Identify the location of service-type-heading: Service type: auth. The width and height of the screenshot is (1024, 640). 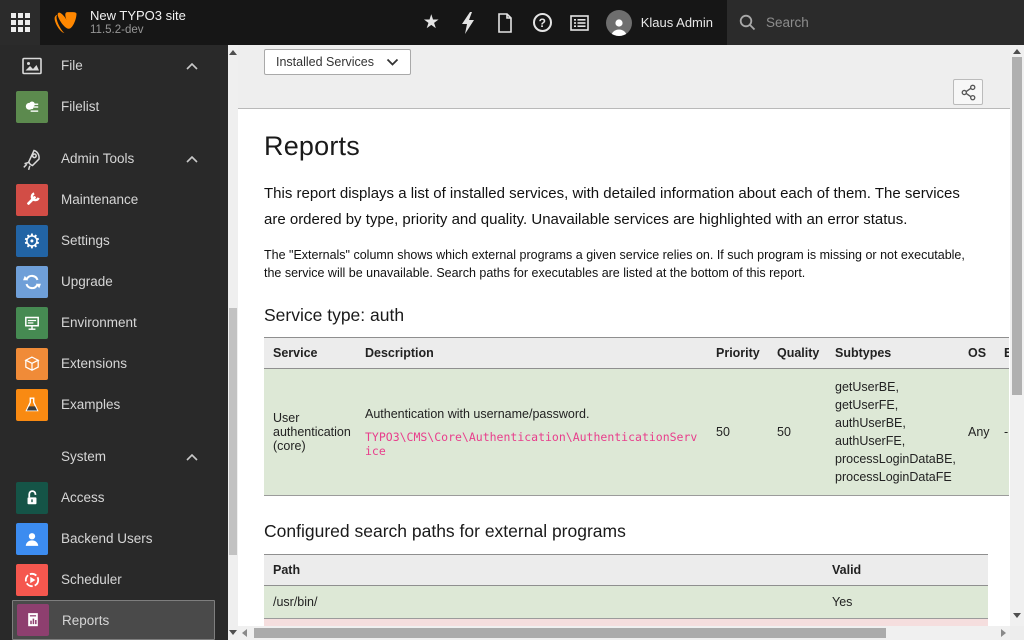
(334, 315).